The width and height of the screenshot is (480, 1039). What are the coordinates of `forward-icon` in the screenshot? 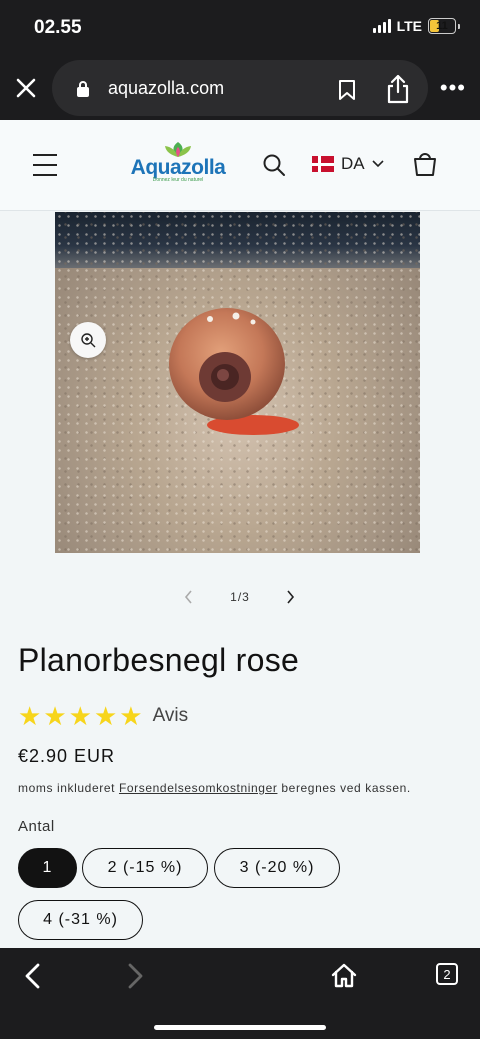 It's located at (135, 978).